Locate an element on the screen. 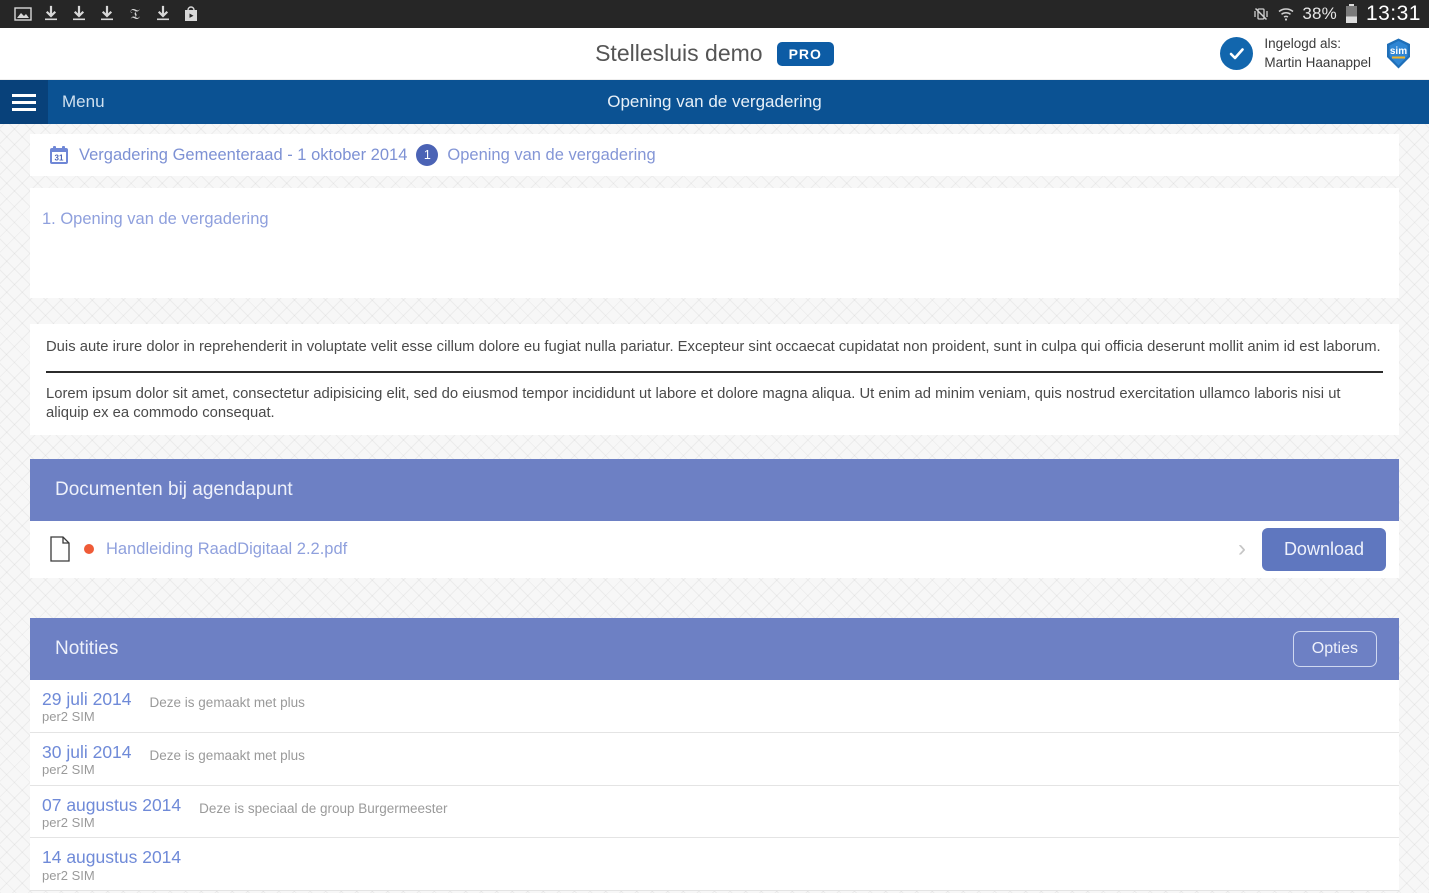 Image resolution: width=1429 pixels, height=893 pixels. app-header-center: Stellesluis demo PRO is located at coordinates (714, 53).